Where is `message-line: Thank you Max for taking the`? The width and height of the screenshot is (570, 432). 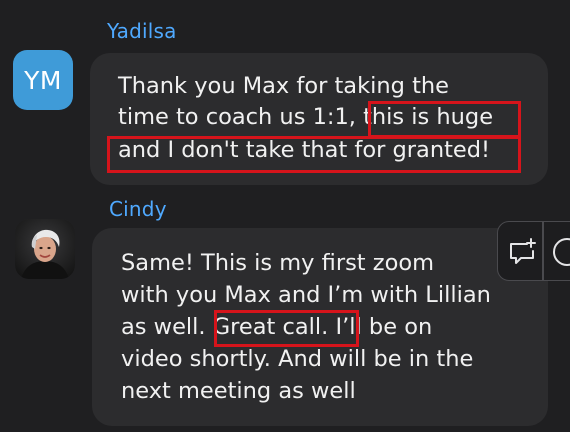
message-line: Thank you Max for taking the is located at coordinates (283, 86).